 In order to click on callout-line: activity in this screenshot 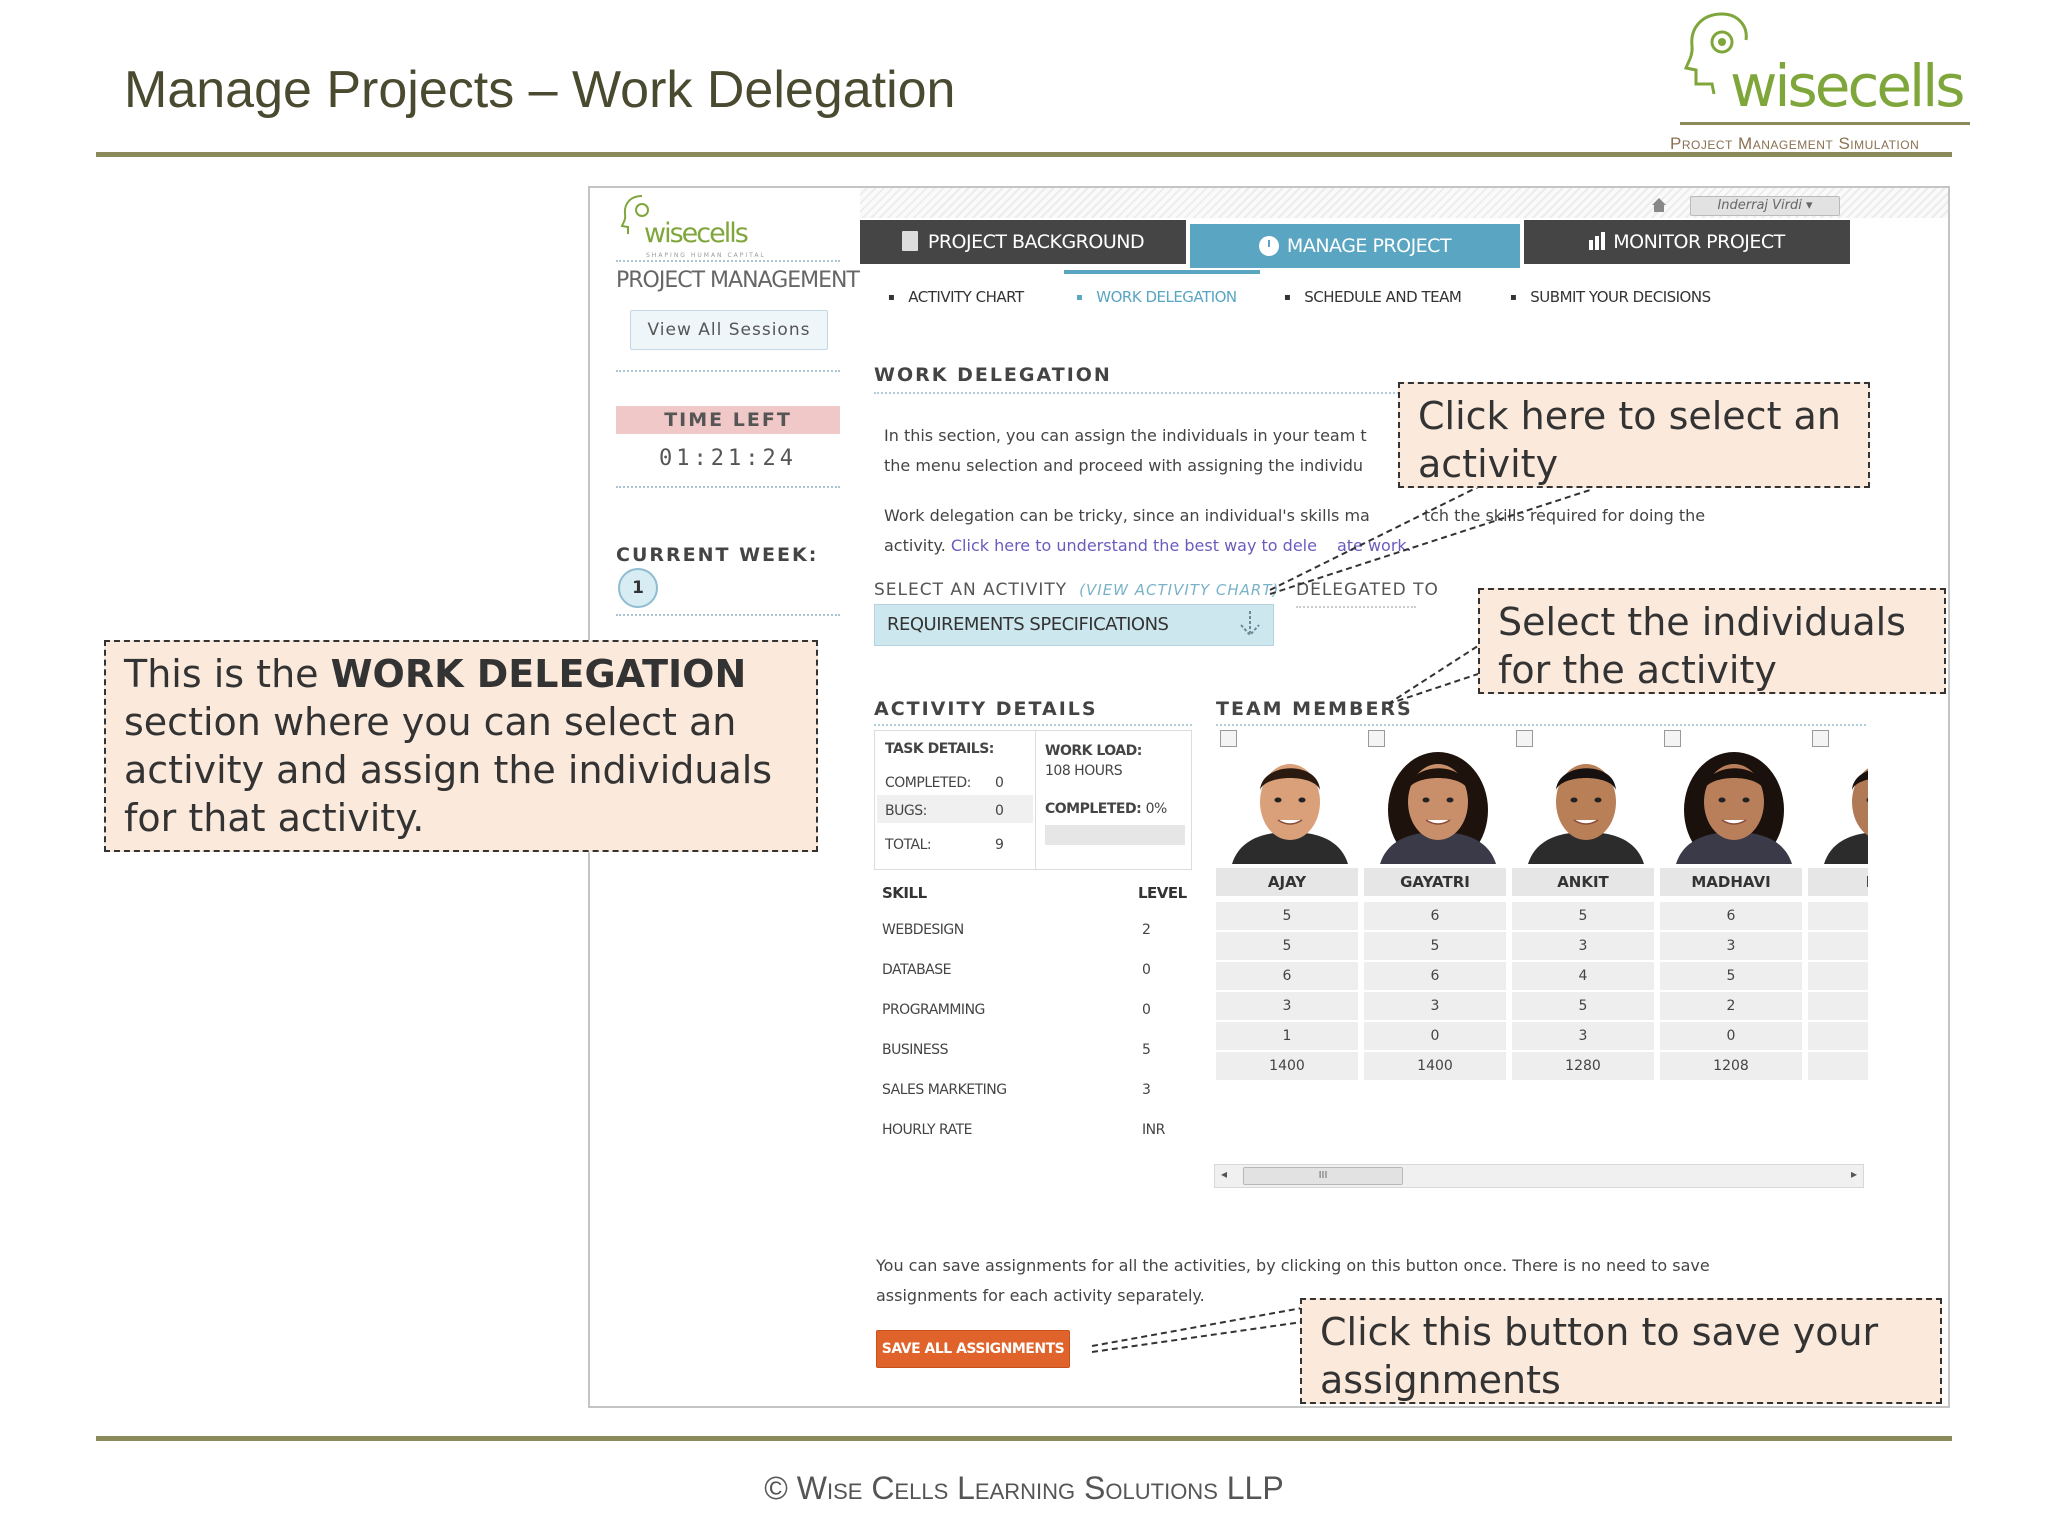, I will do `click(1488, 464)`.